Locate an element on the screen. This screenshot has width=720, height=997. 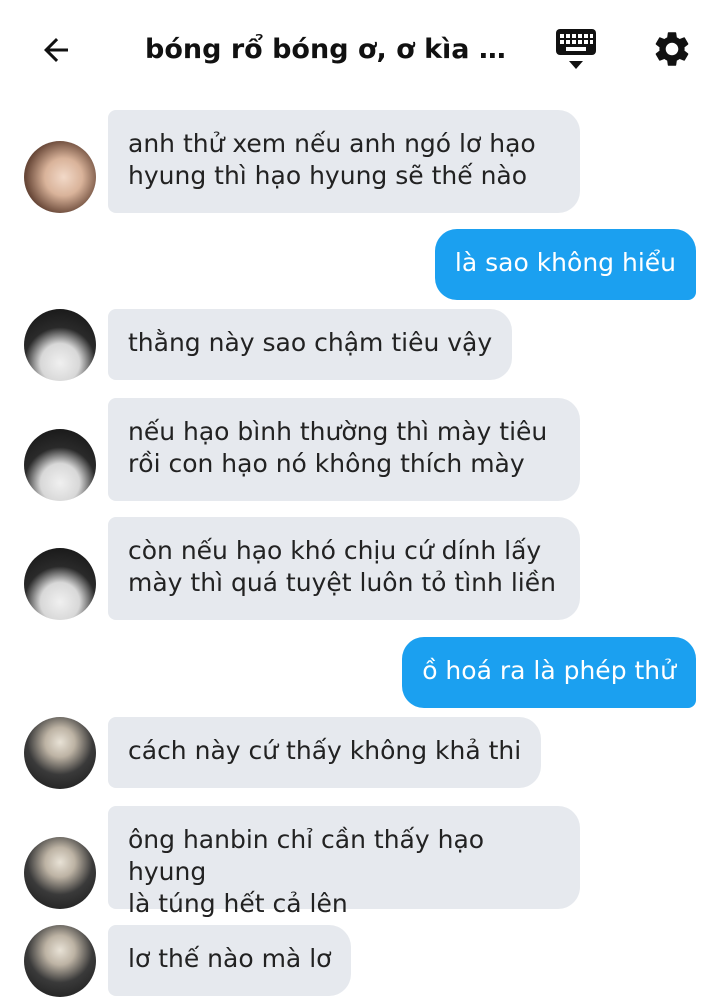
arrow-left-icon is located at coordinates (56, 50).